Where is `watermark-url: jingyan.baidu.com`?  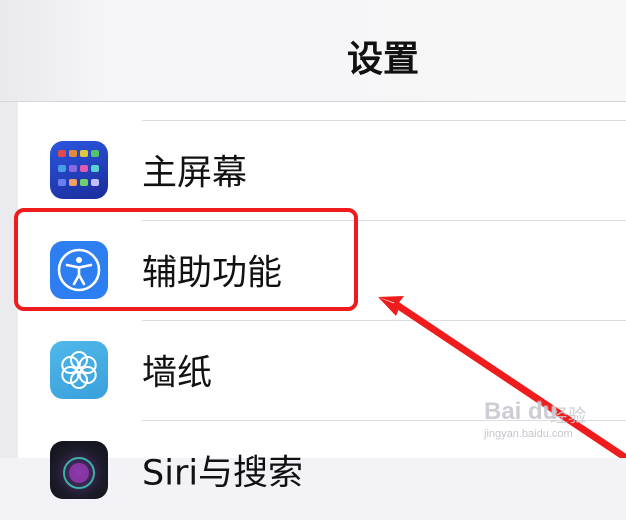 watermark-url: jingyan.baidu.com is located at coordinates (528, 434).